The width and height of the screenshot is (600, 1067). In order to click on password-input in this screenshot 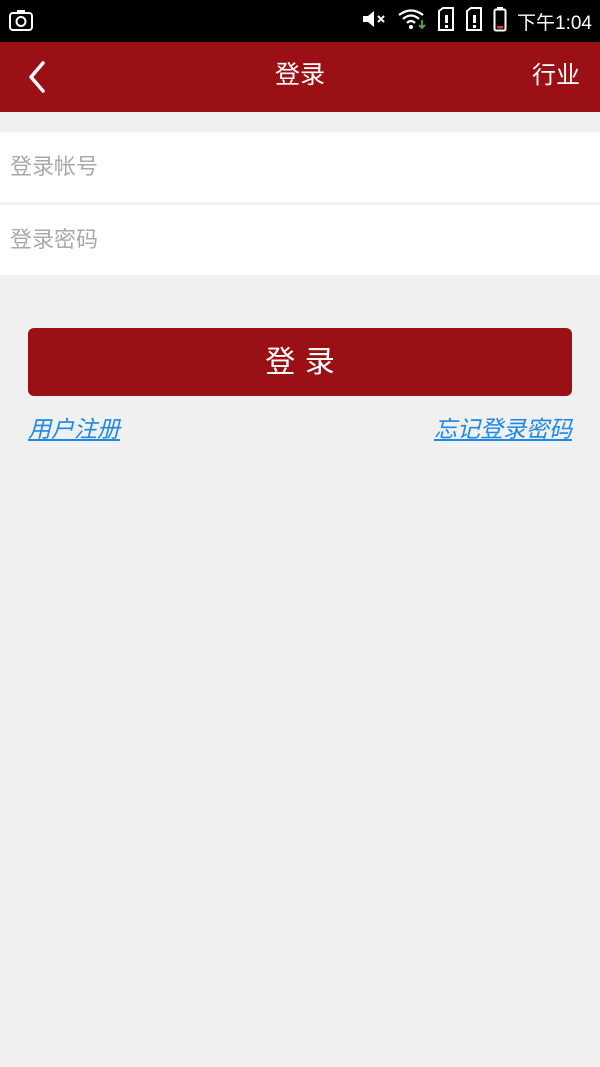, I will do `click(300, 240)`.